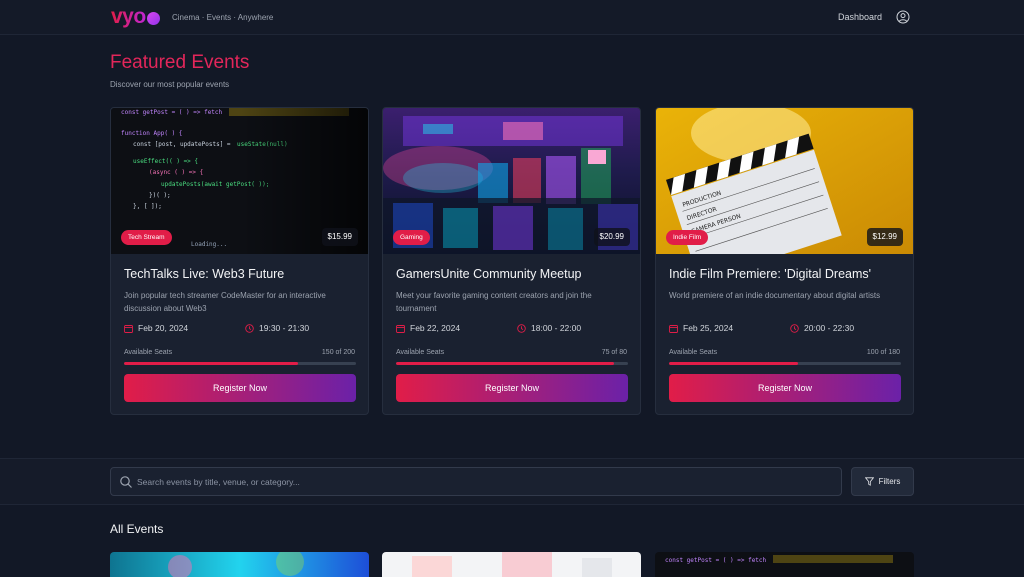 The width and height of the screenshot is (1024, 577). Describe the element at coordinates (339, 237) in the screenshot. I see `price-tag: $15.99` at that location.